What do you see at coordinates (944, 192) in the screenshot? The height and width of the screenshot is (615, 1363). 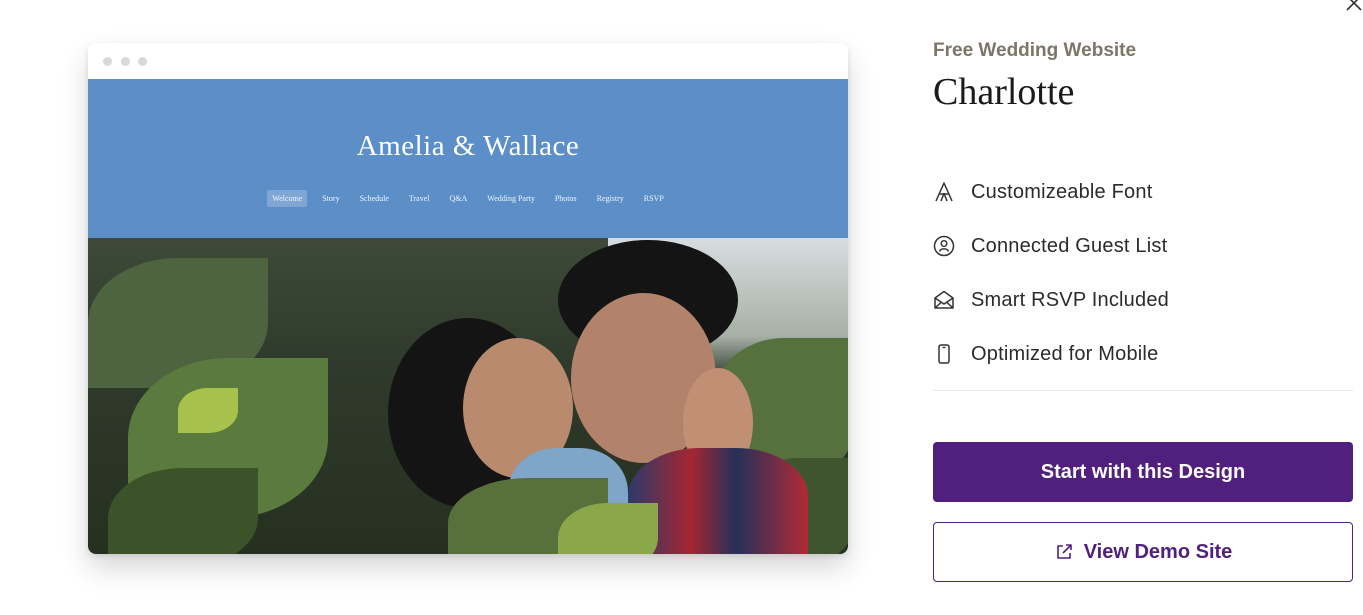 I see `font-icon` at bounding box center [944, 192].